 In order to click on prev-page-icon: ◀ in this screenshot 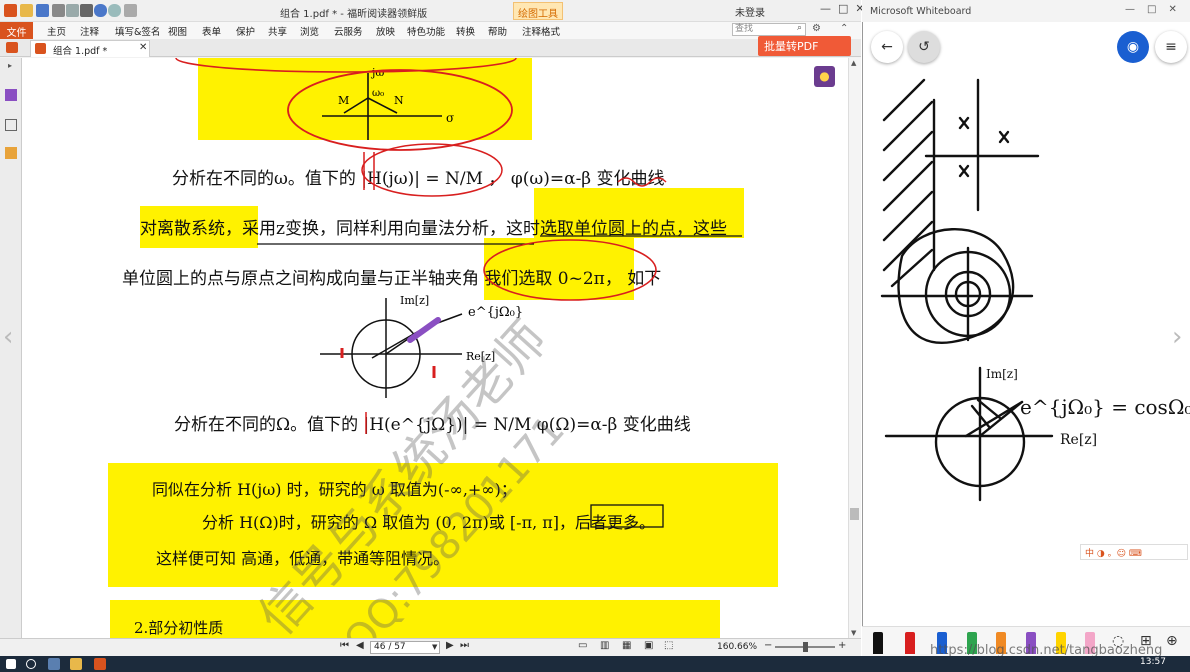, I will do `click(360, 645)`.